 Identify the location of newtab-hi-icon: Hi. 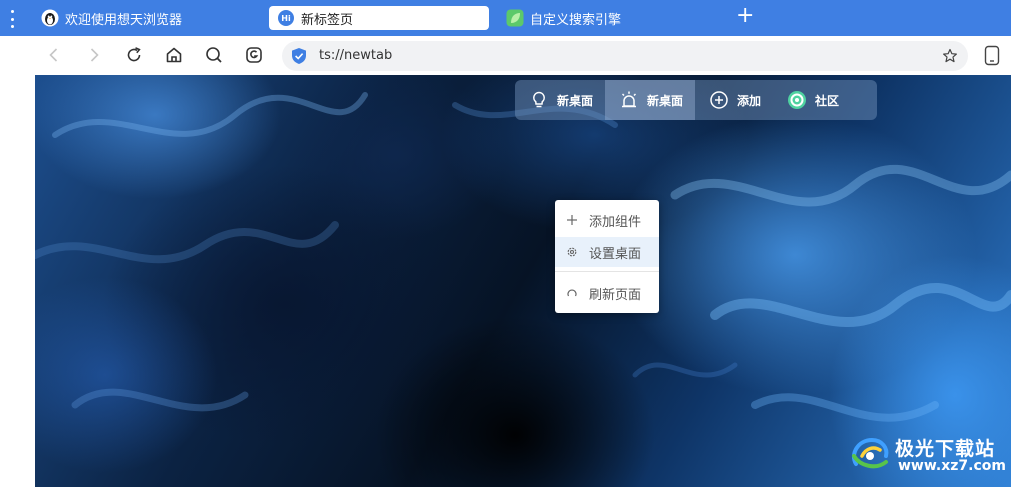
(286, 18).